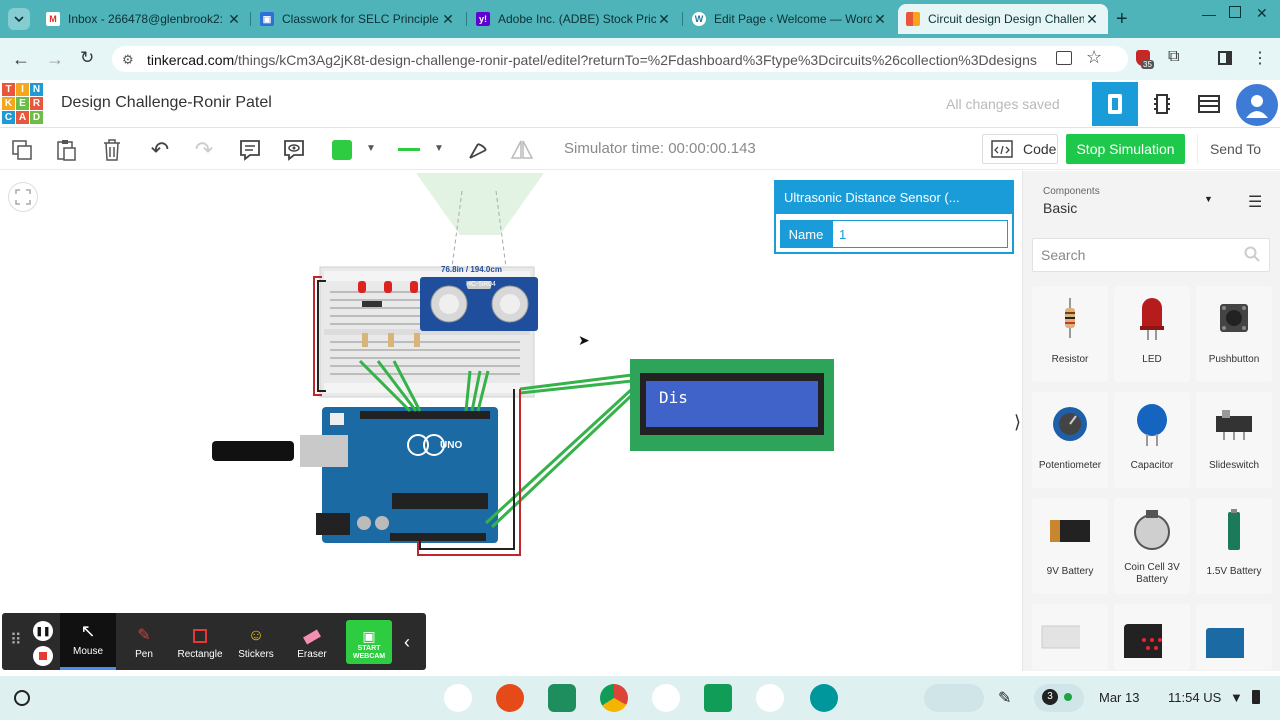 The height and width of the screenshot is (720, 1280). I want to click on schematic-view-button, so click(1162, 104).